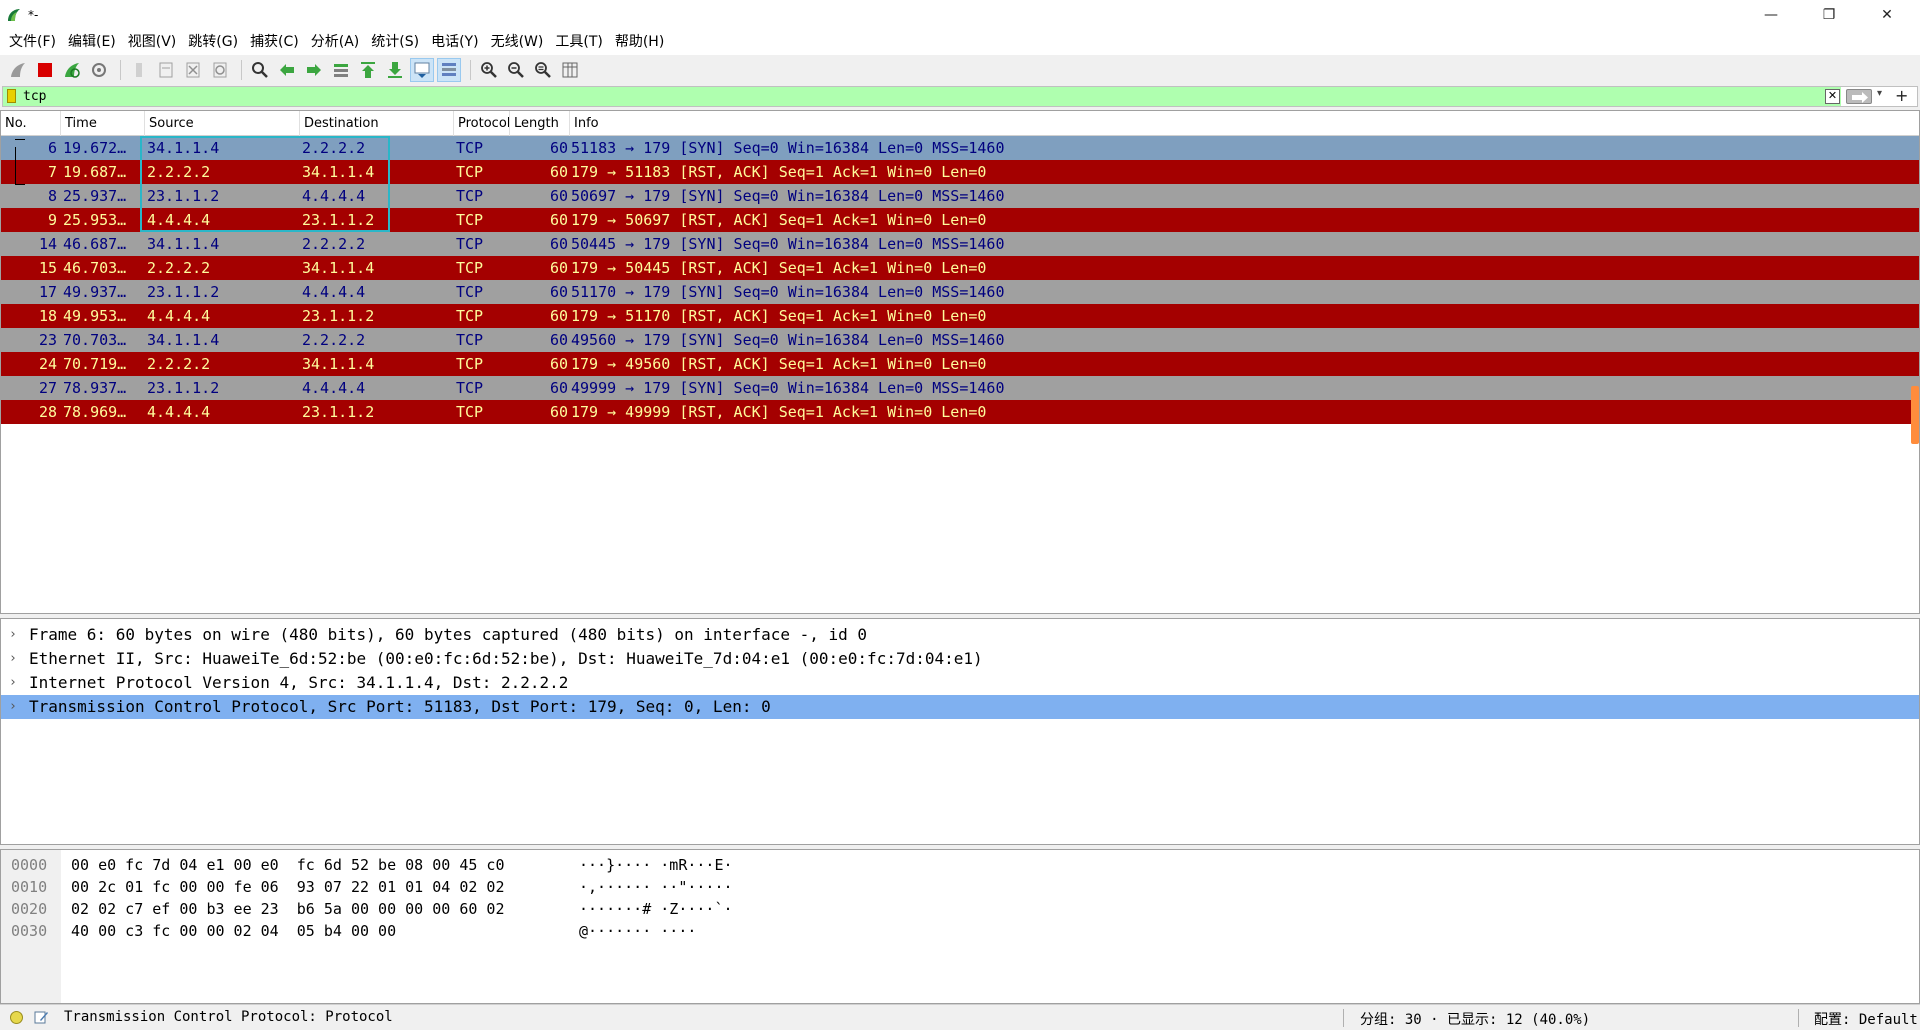 The height and width of the screenshot is (1030, 1920). What do you see at coordinates (341, 70) in the screenshot?
I see `go-to-packet-button` at bounding box center [341, 70].